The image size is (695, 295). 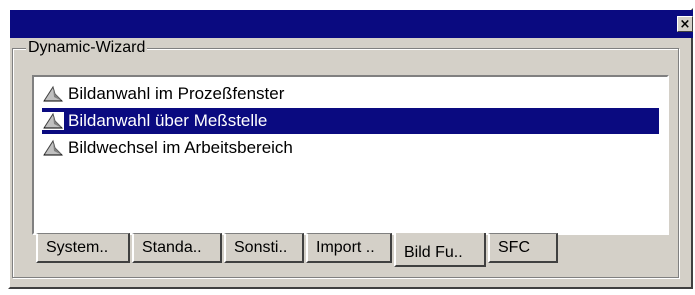 What do you see at coordinates (264, 248) in the screenshot?
I see `tab-sonstige: Sonsti..` at bounding box center [264, 248].